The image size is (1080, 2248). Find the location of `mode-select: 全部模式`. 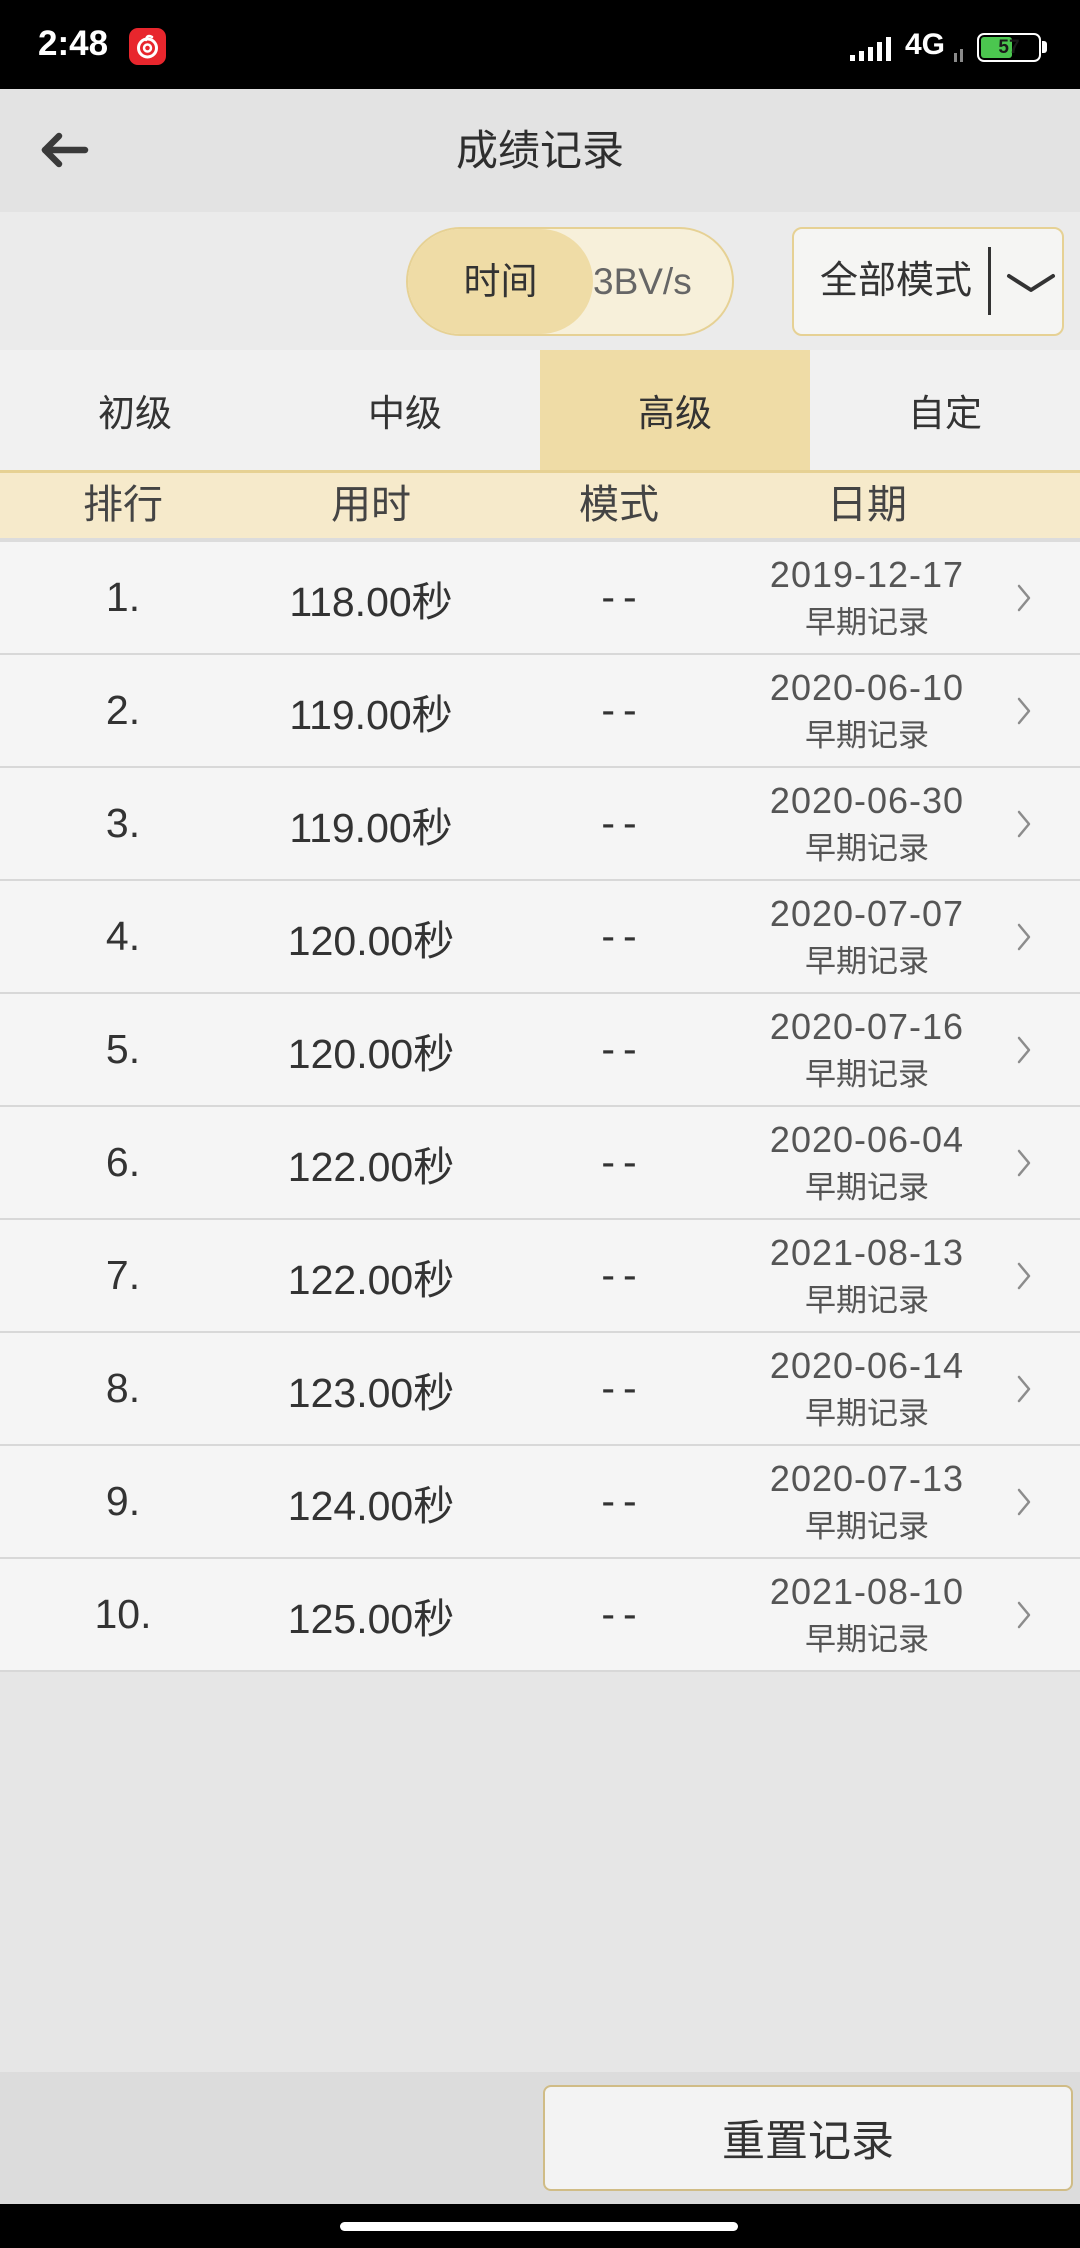

mode-select: 全部模式 is located at coordinates (928, 281).